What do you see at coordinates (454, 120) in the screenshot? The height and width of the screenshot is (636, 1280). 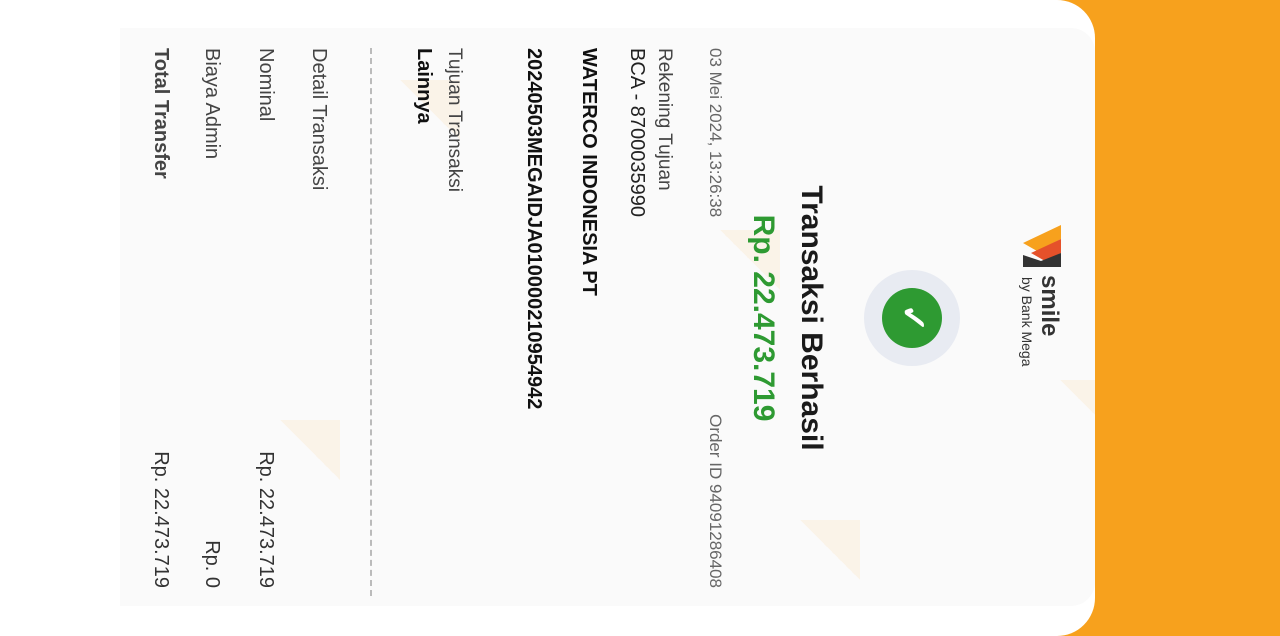 I see `purpose-label: Tujuan Transaksi` at bounding box center [454, 120].